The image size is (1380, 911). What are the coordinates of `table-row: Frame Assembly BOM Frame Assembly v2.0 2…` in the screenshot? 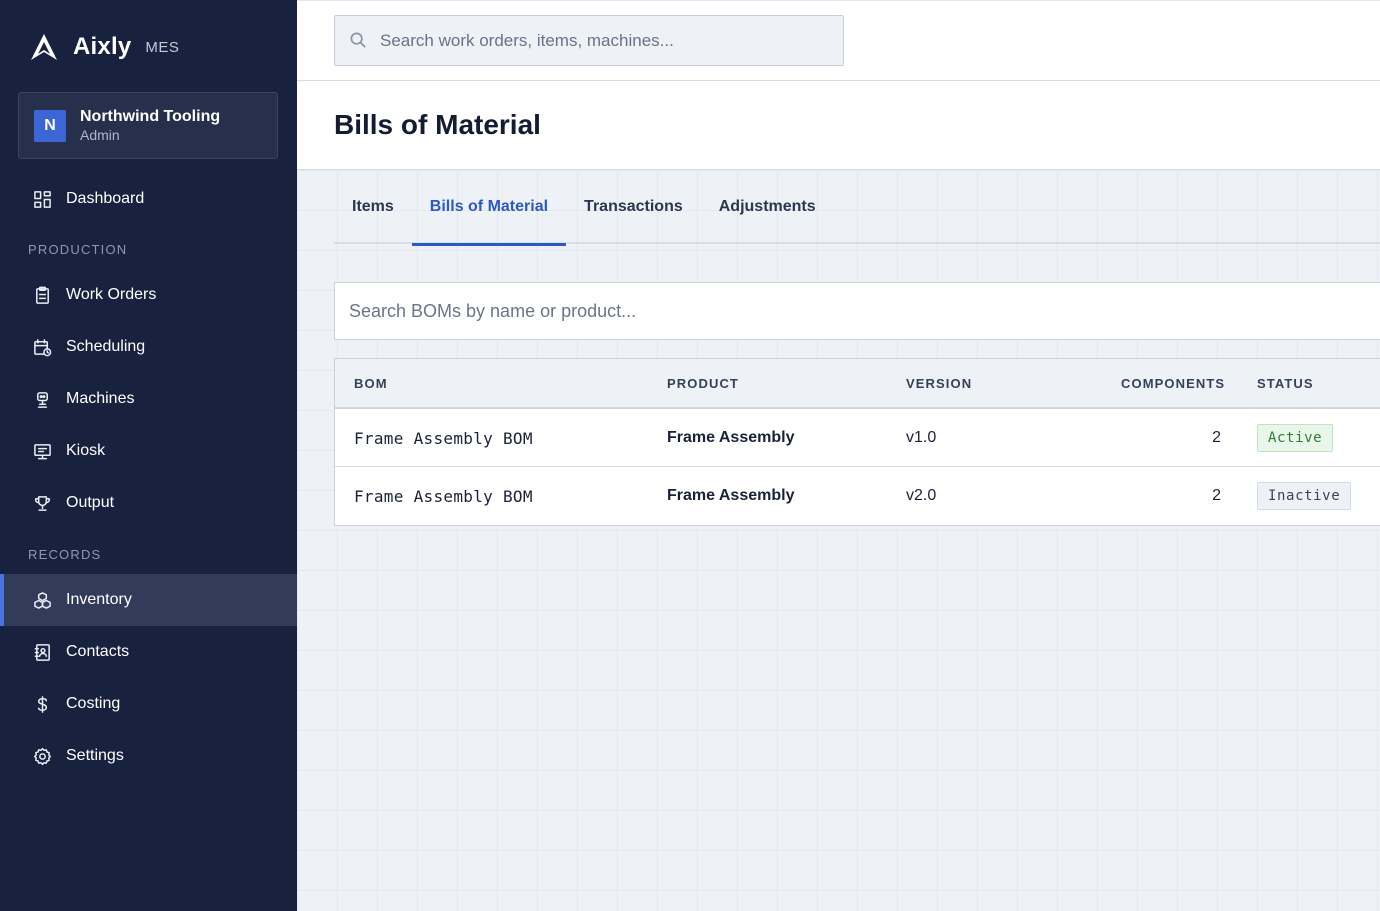 It's located at (857, 496).